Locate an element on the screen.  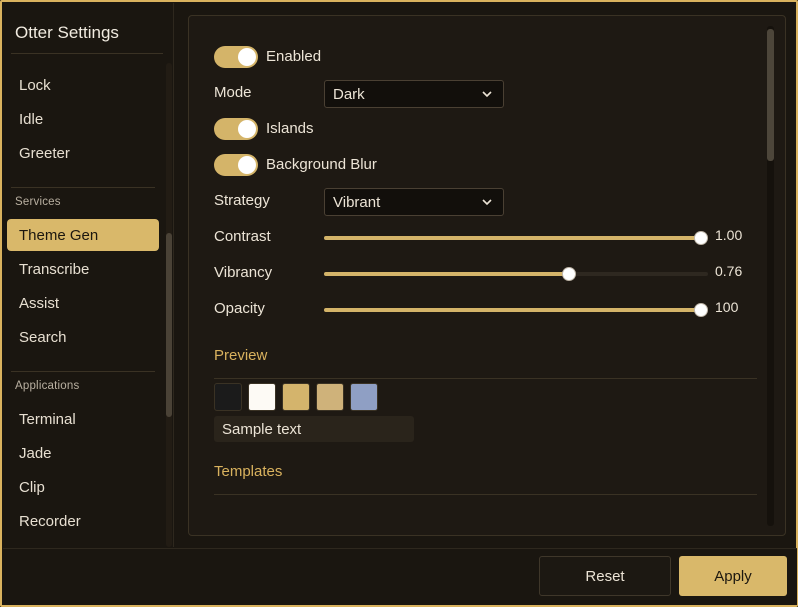
strategy-label: Strategy is located at coordinates (242, 200).